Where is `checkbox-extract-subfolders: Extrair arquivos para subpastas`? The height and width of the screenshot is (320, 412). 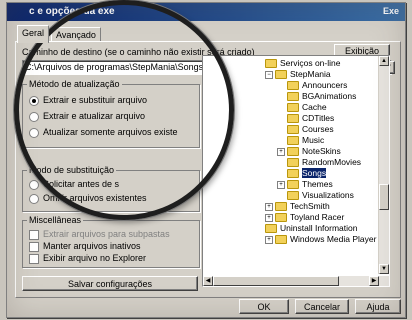 checkbox-extract-subfolders: Extrair arquivos para subpastas is located at coordinates (99, 234).